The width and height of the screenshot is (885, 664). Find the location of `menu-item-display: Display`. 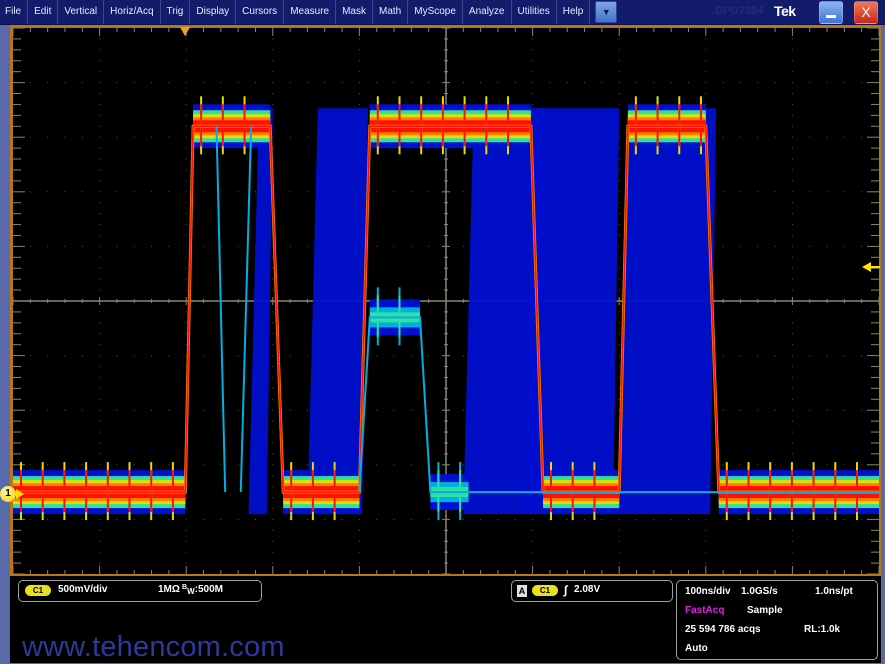

menu-item-display: Display is located at coordinates (213, 12).